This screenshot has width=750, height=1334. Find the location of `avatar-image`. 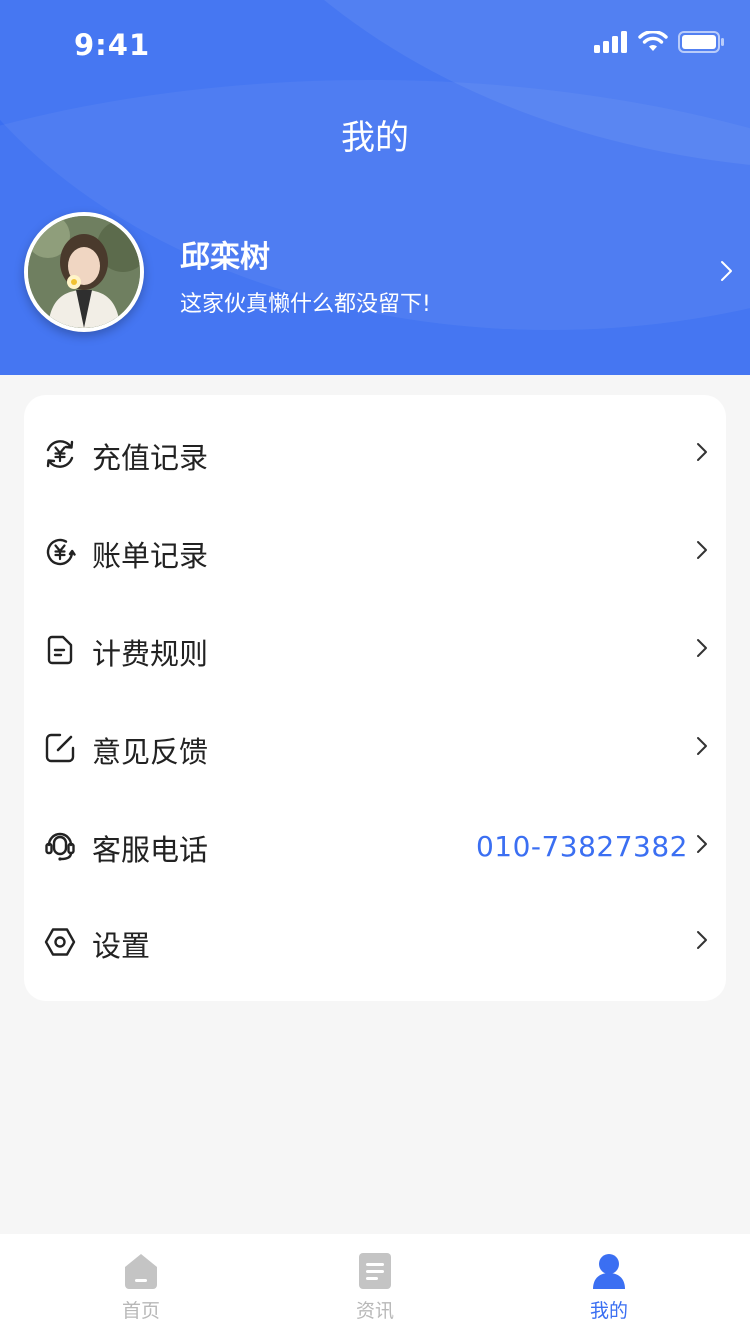

avatar-image is located at coordinates (84, 272).